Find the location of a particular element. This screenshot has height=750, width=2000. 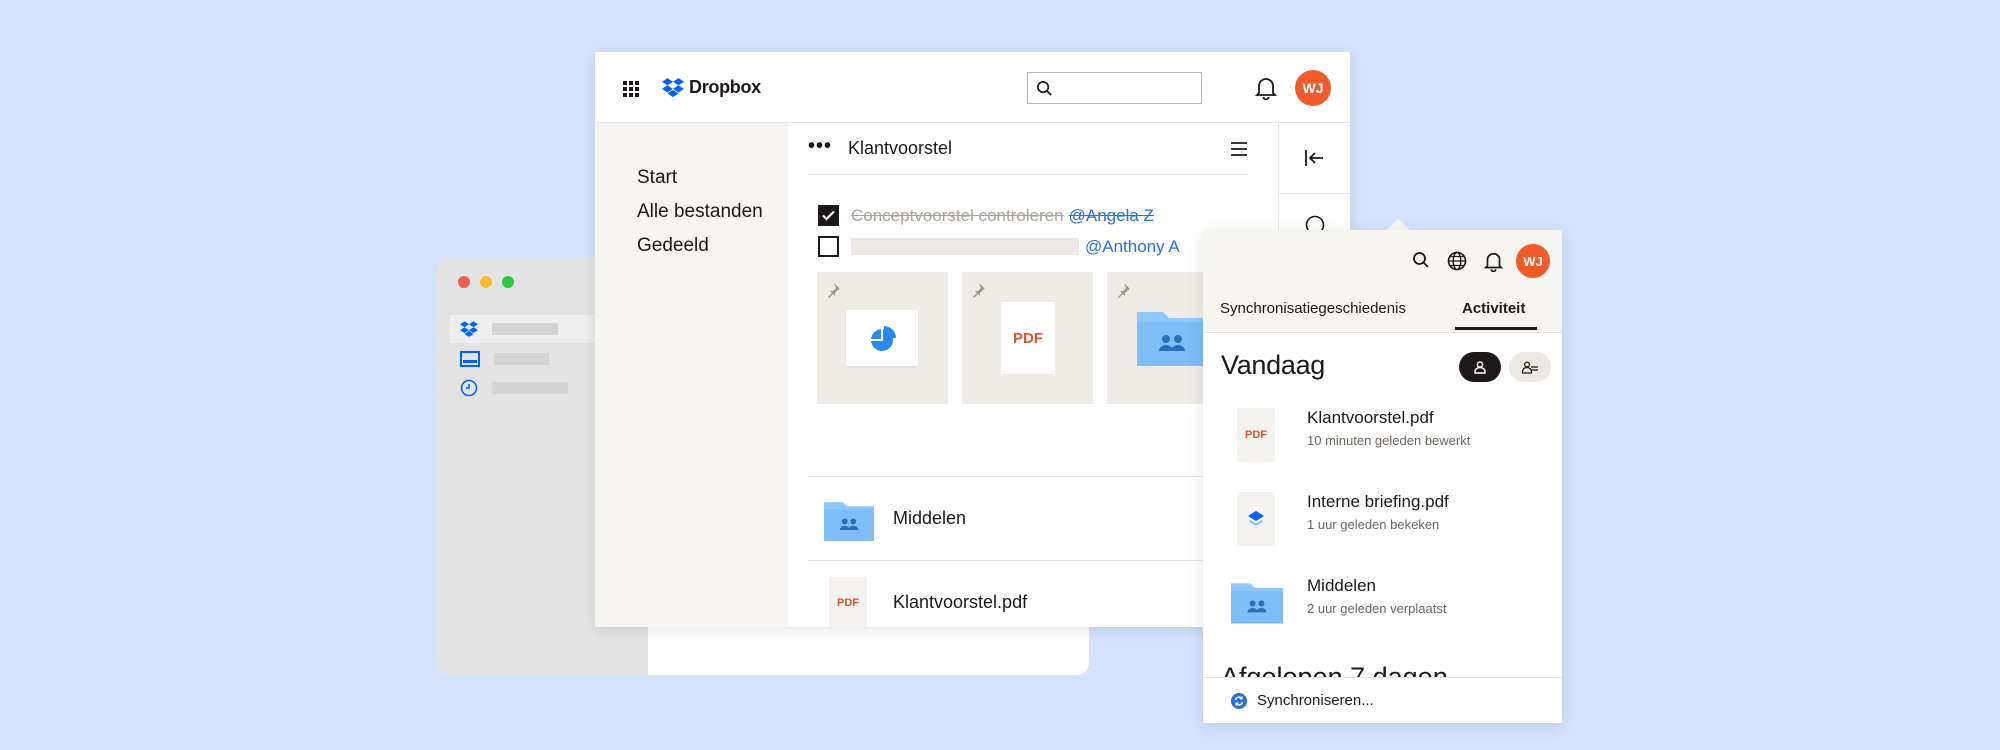

app-grid-icon is located at coordinates (631, 89).